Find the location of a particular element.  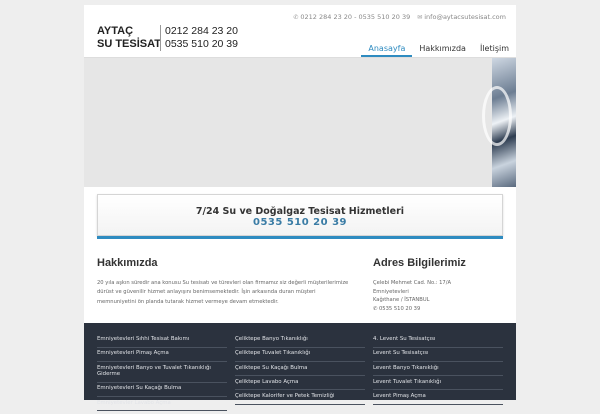

nav-item-anasayfa: Anasayfa is located at coordinates (387, 50).